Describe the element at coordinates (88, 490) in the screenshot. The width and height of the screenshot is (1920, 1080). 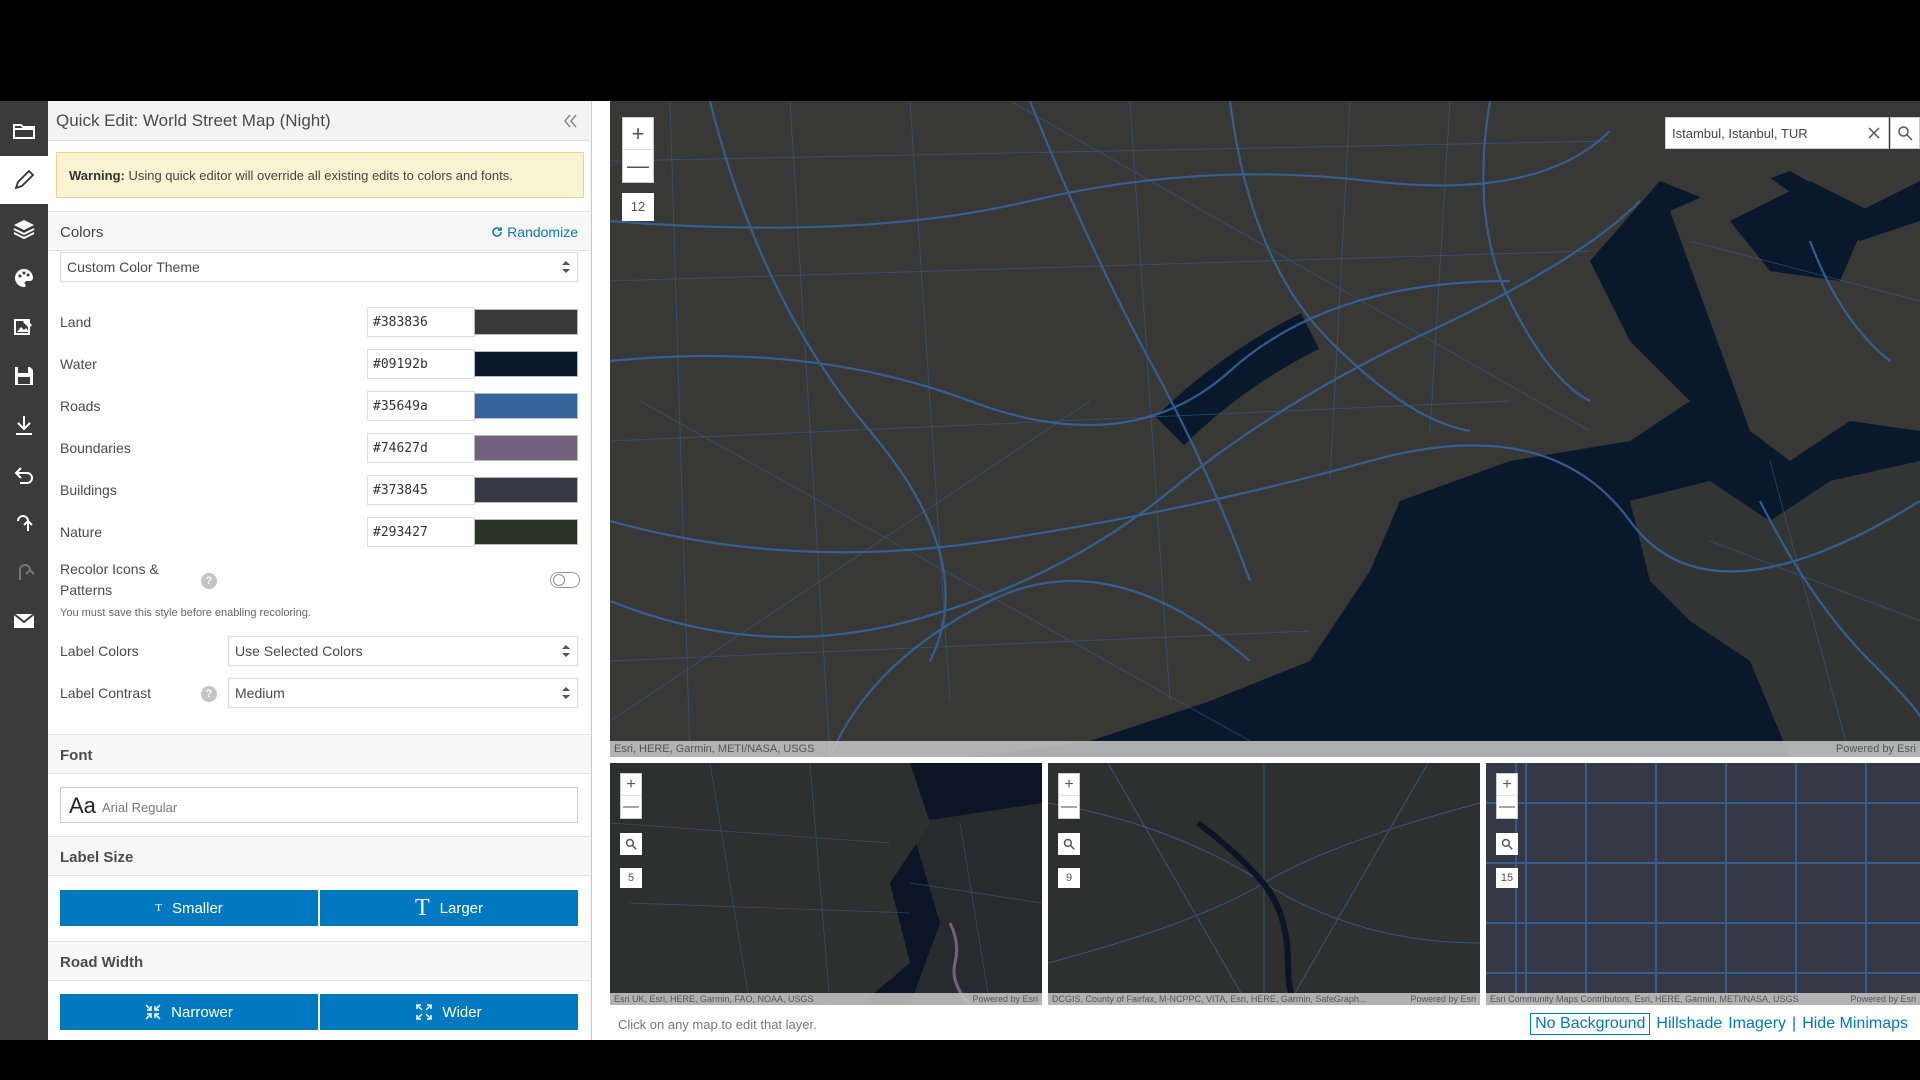
I see `color-name: Buildings` at that location.